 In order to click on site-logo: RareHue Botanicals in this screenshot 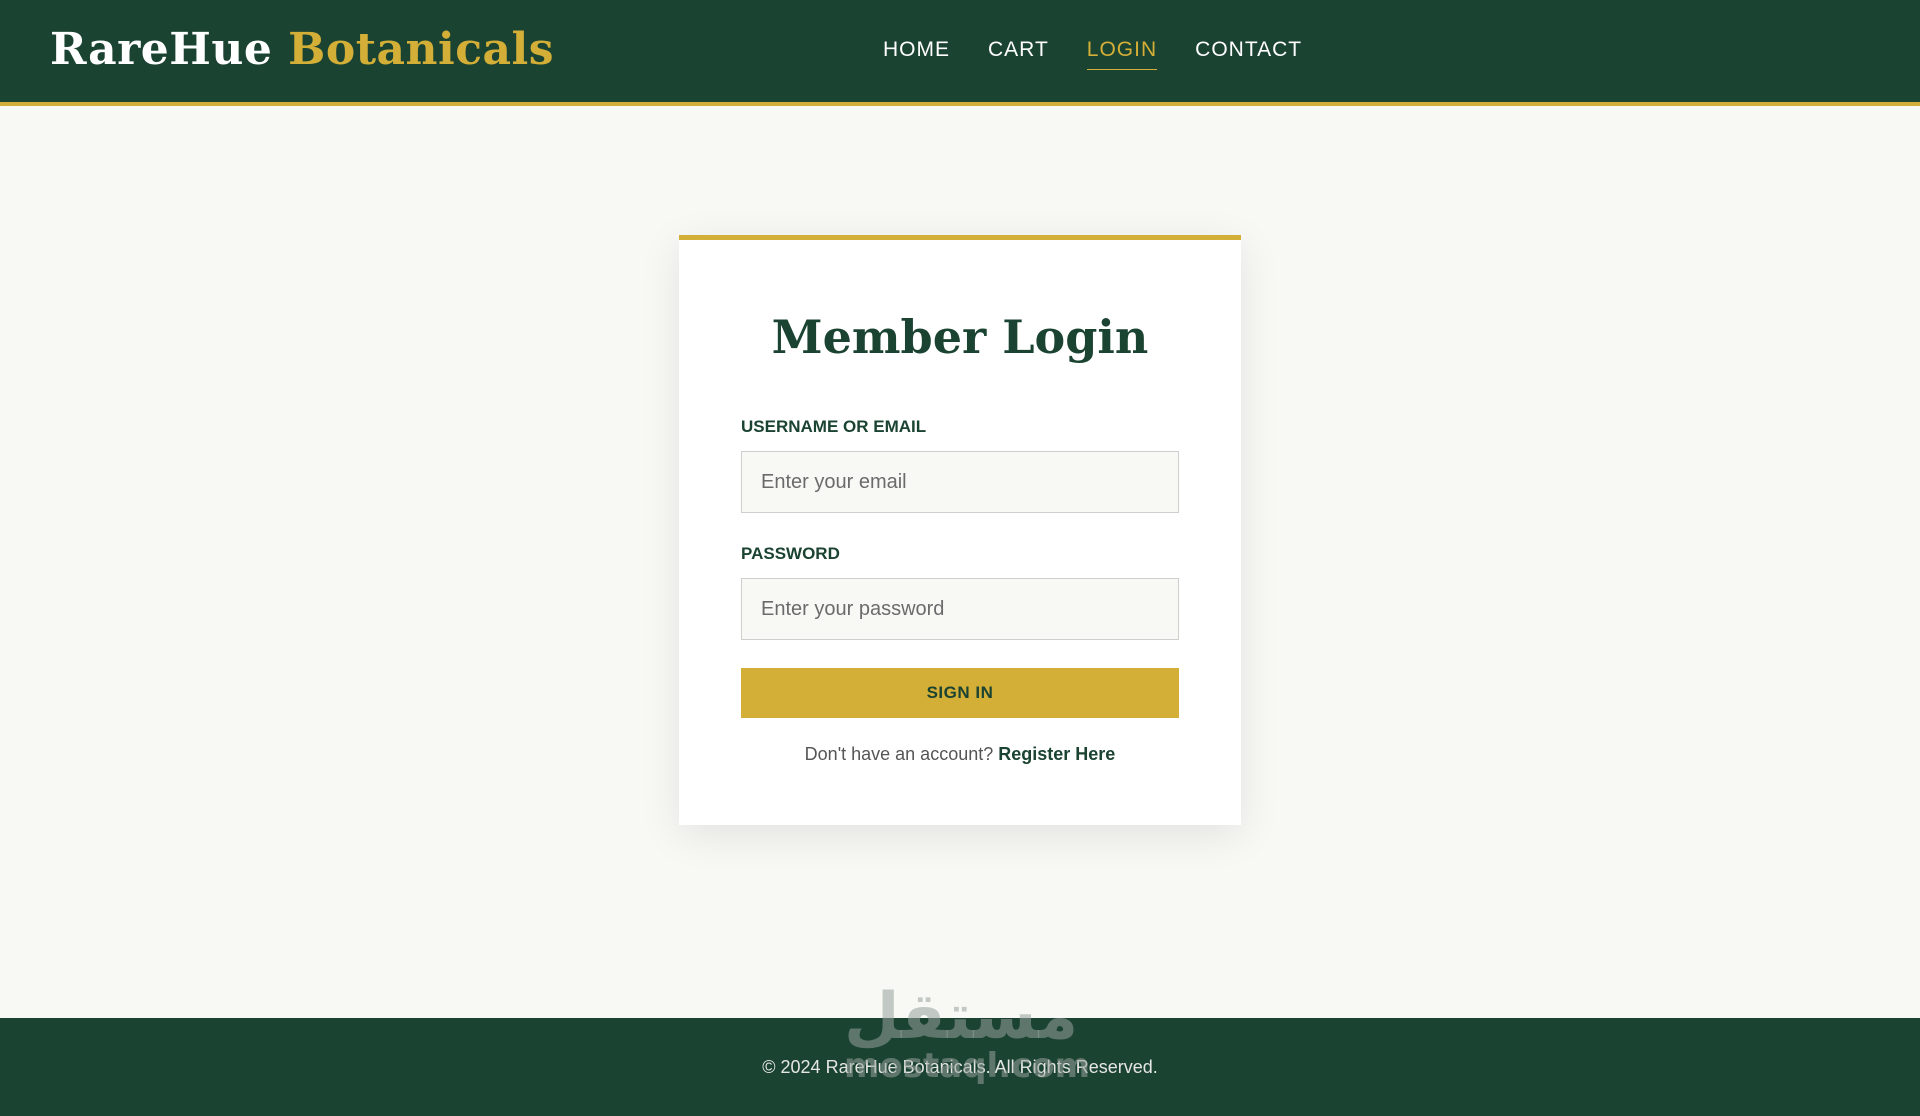, I will do `click(302, 49)`.